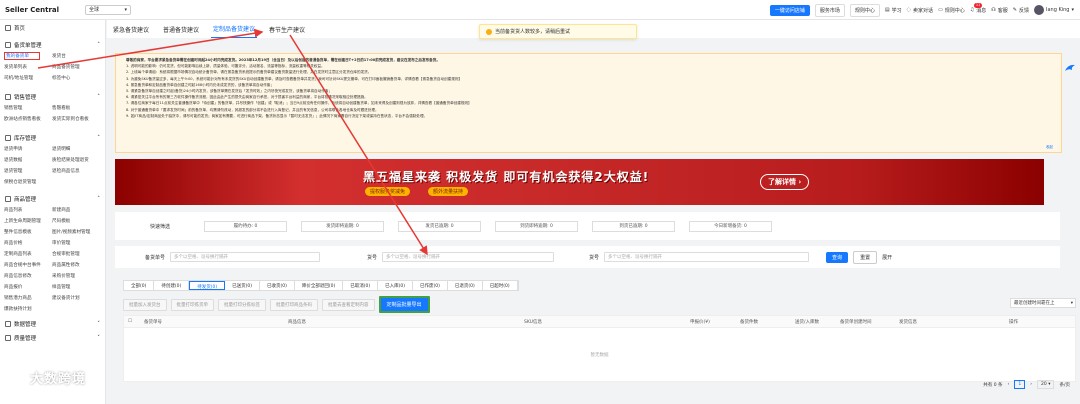 The width and height of the screenshot is (1080, 404). What do you see at coordinates (76, 210) in the screenshot?
I see `sidebar-item-new-product: 新建商品` at bounding box center [76, 210].